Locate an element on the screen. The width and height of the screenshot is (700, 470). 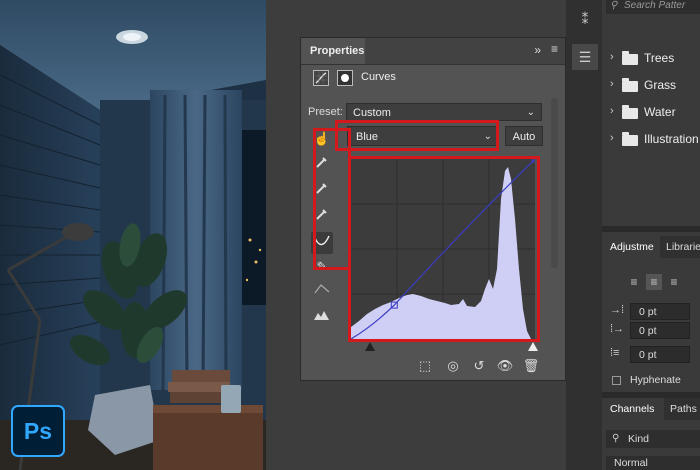
double-chevron-right-icon: » is located at coordinates (537, 50).